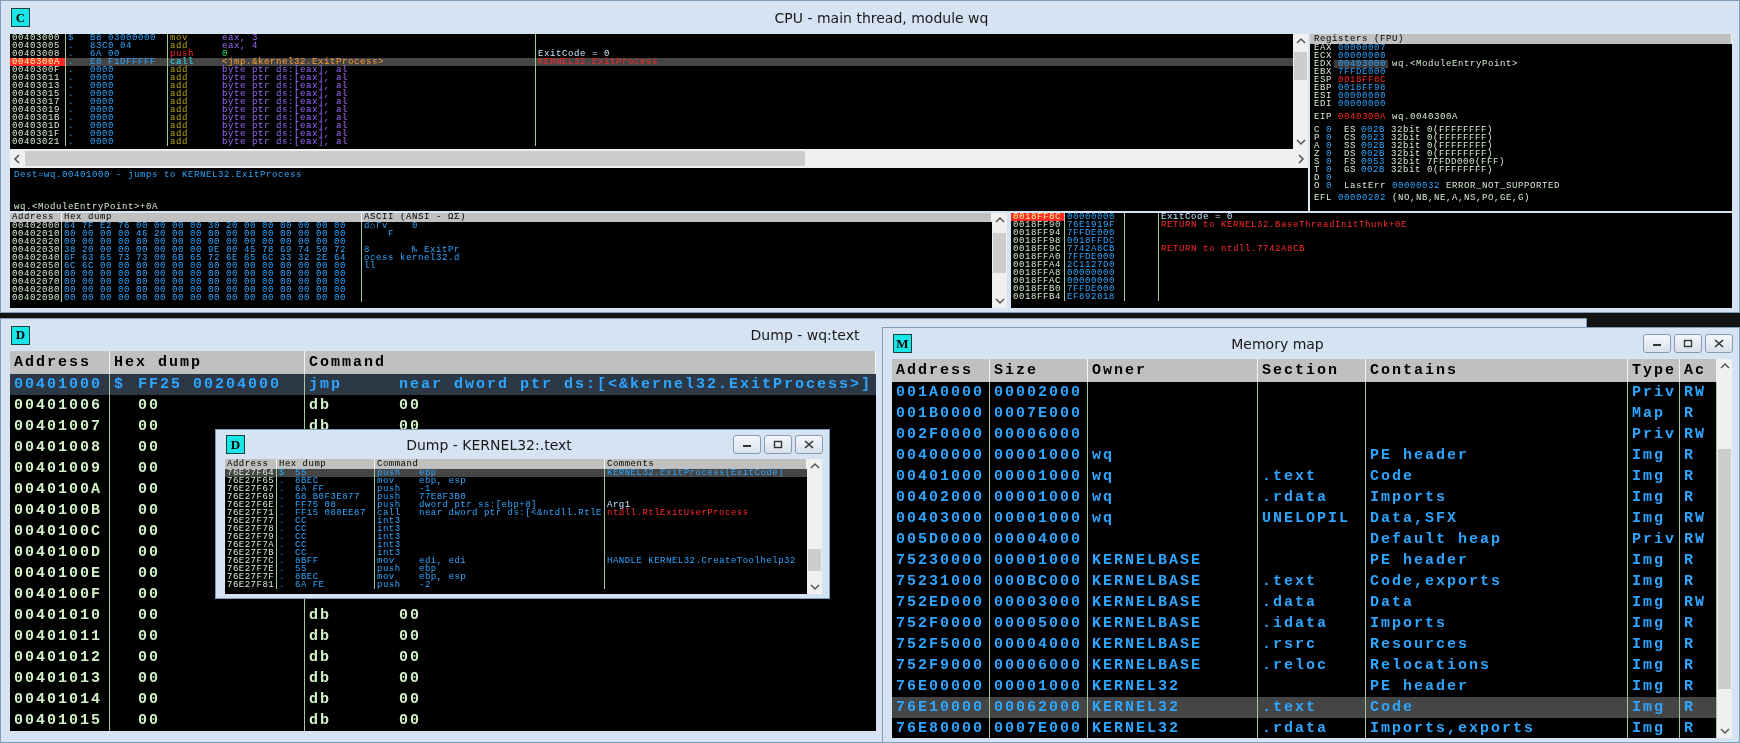  Describe the element at coordinates (443, 720) in the screenshot. I see `table-row: 00401015 00 db 00` at that location.